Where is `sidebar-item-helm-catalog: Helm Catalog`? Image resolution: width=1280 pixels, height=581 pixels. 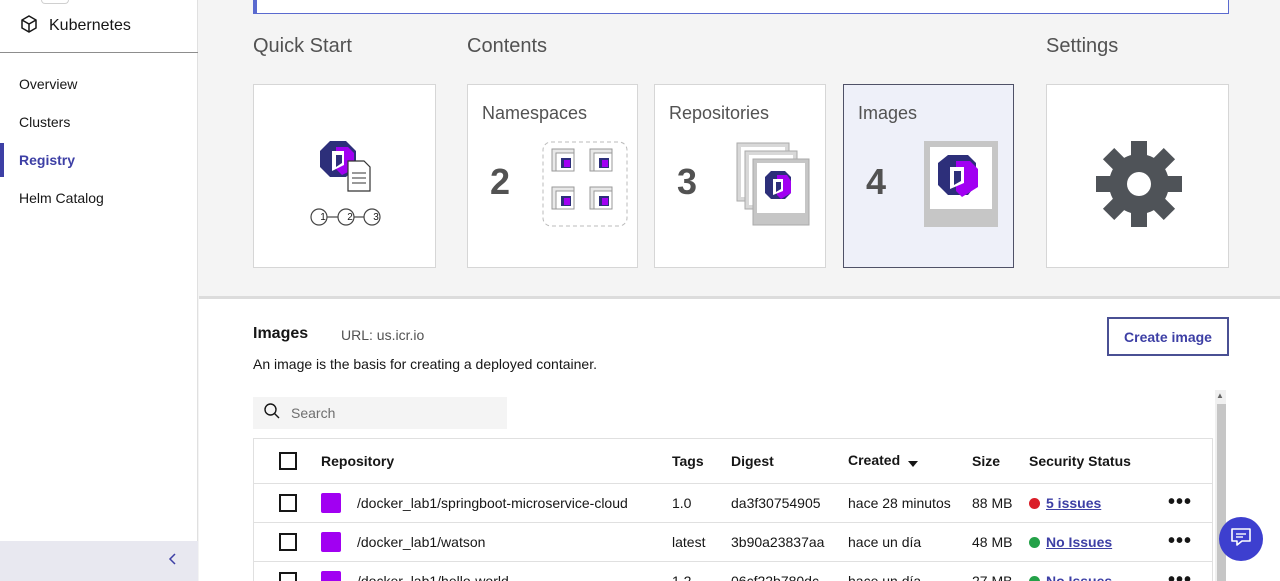 sidebar-item-helm-catalog: Helm Catalog is located at coordinates (99, 198).